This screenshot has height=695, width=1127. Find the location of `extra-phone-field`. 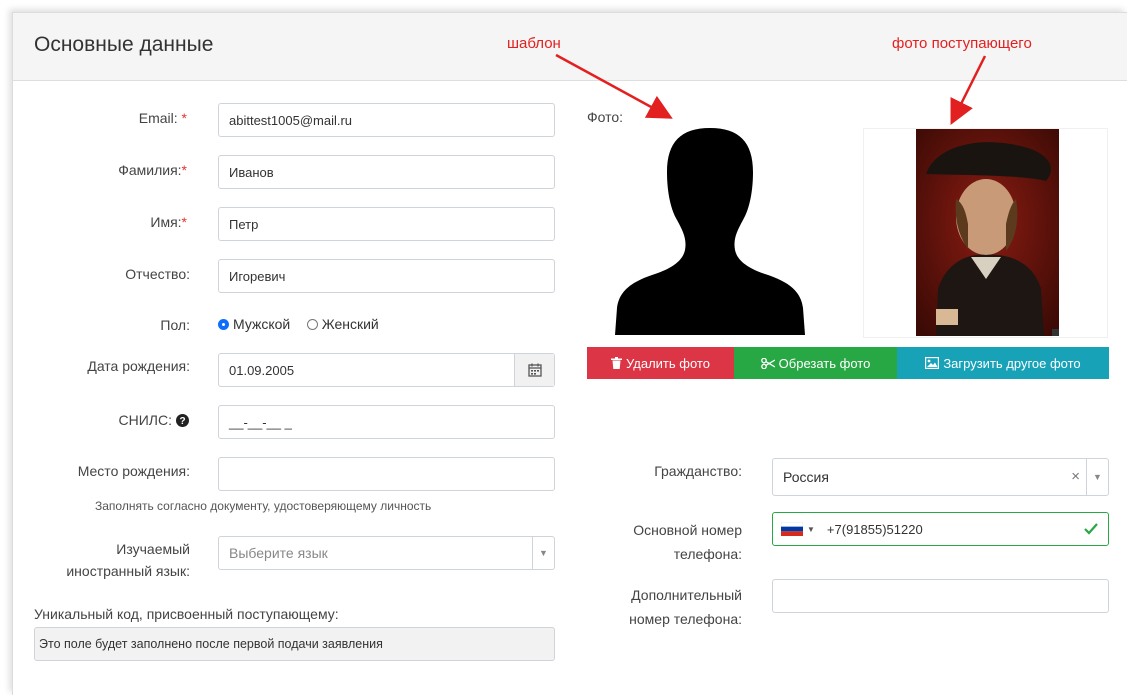

extra-phone-field is located at coordinates (940, 596).